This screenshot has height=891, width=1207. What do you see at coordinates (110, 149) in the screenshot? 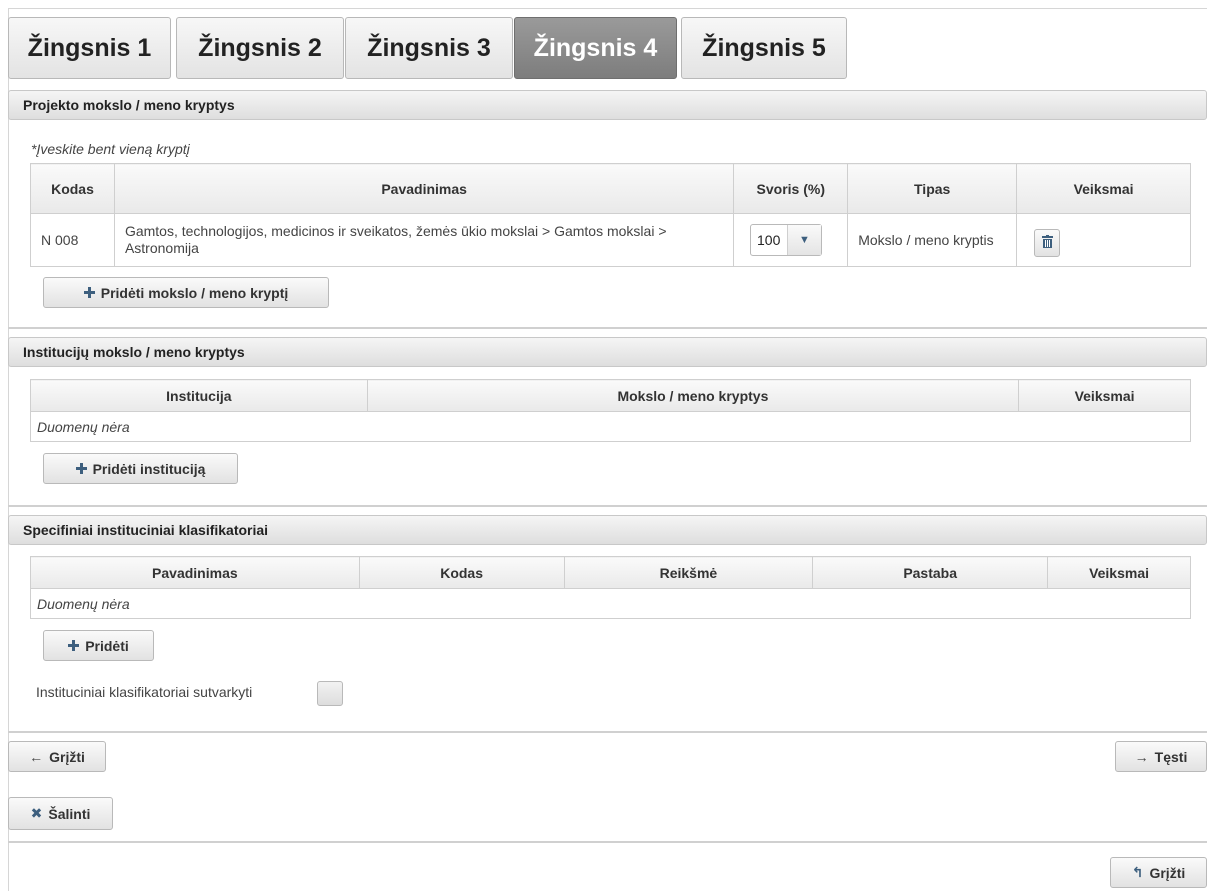
I see `required-note: *Įveskite bent vieną kryptį` at bounding box center [110, 149].